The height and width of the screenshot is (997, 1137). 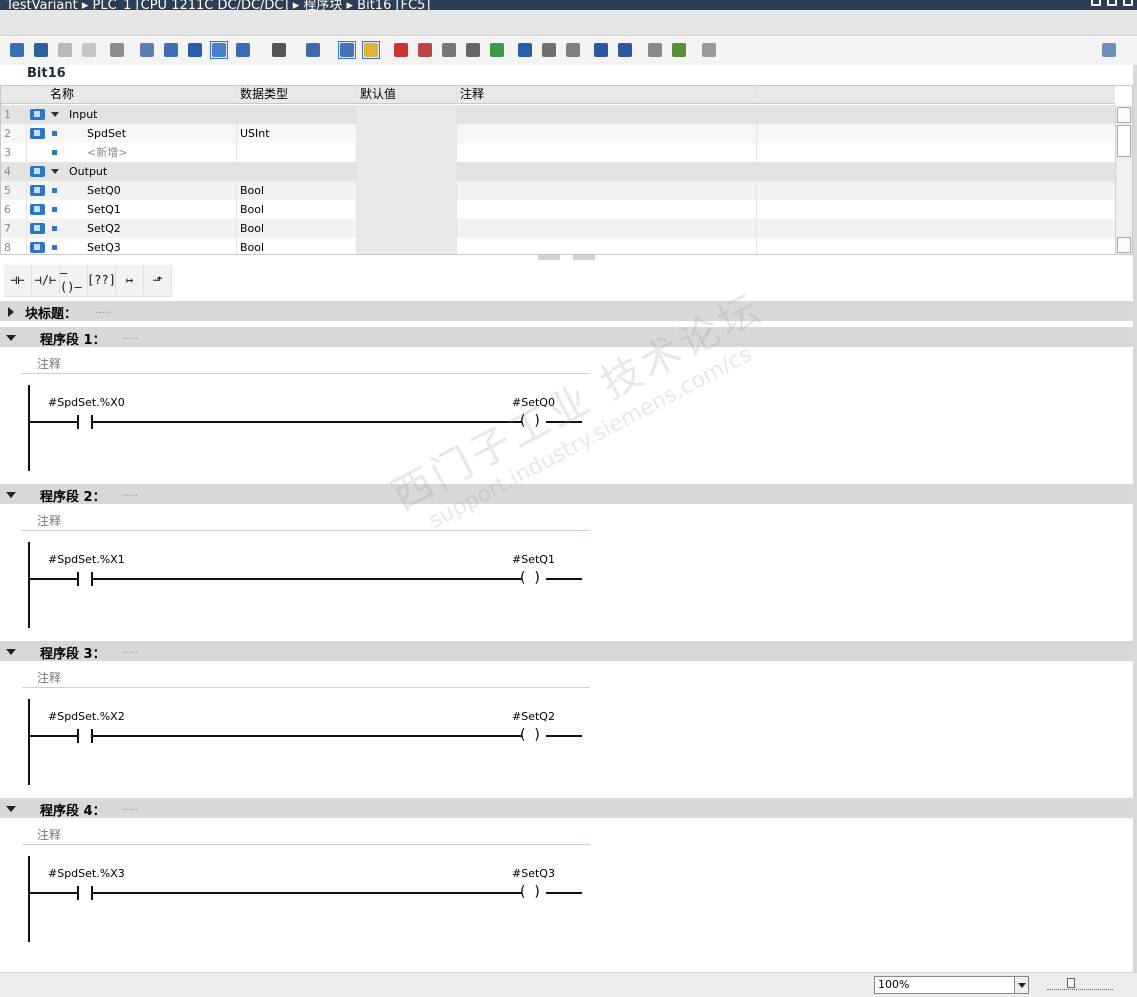 I want to click on delete-network-icon, so click(x=41, y=50).